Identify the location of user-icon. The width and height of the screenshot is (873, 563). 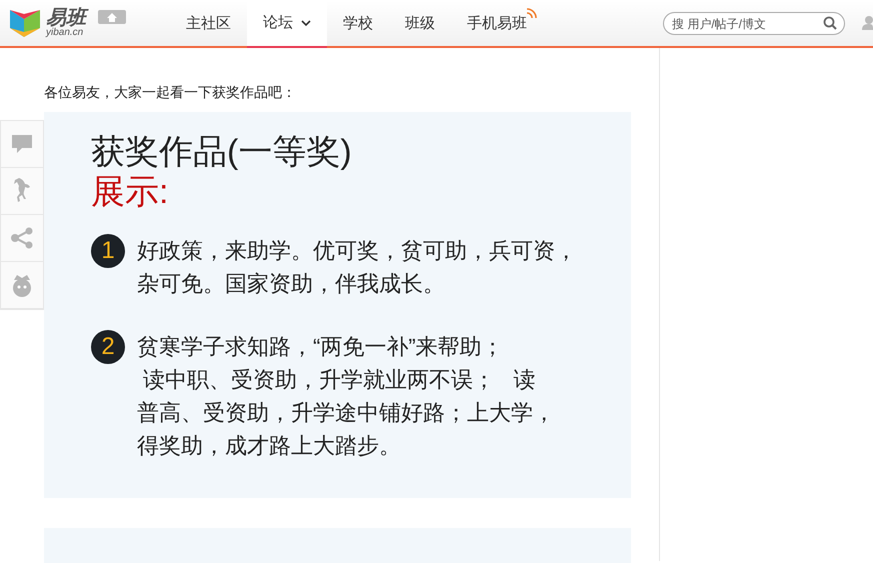
(867, 23).